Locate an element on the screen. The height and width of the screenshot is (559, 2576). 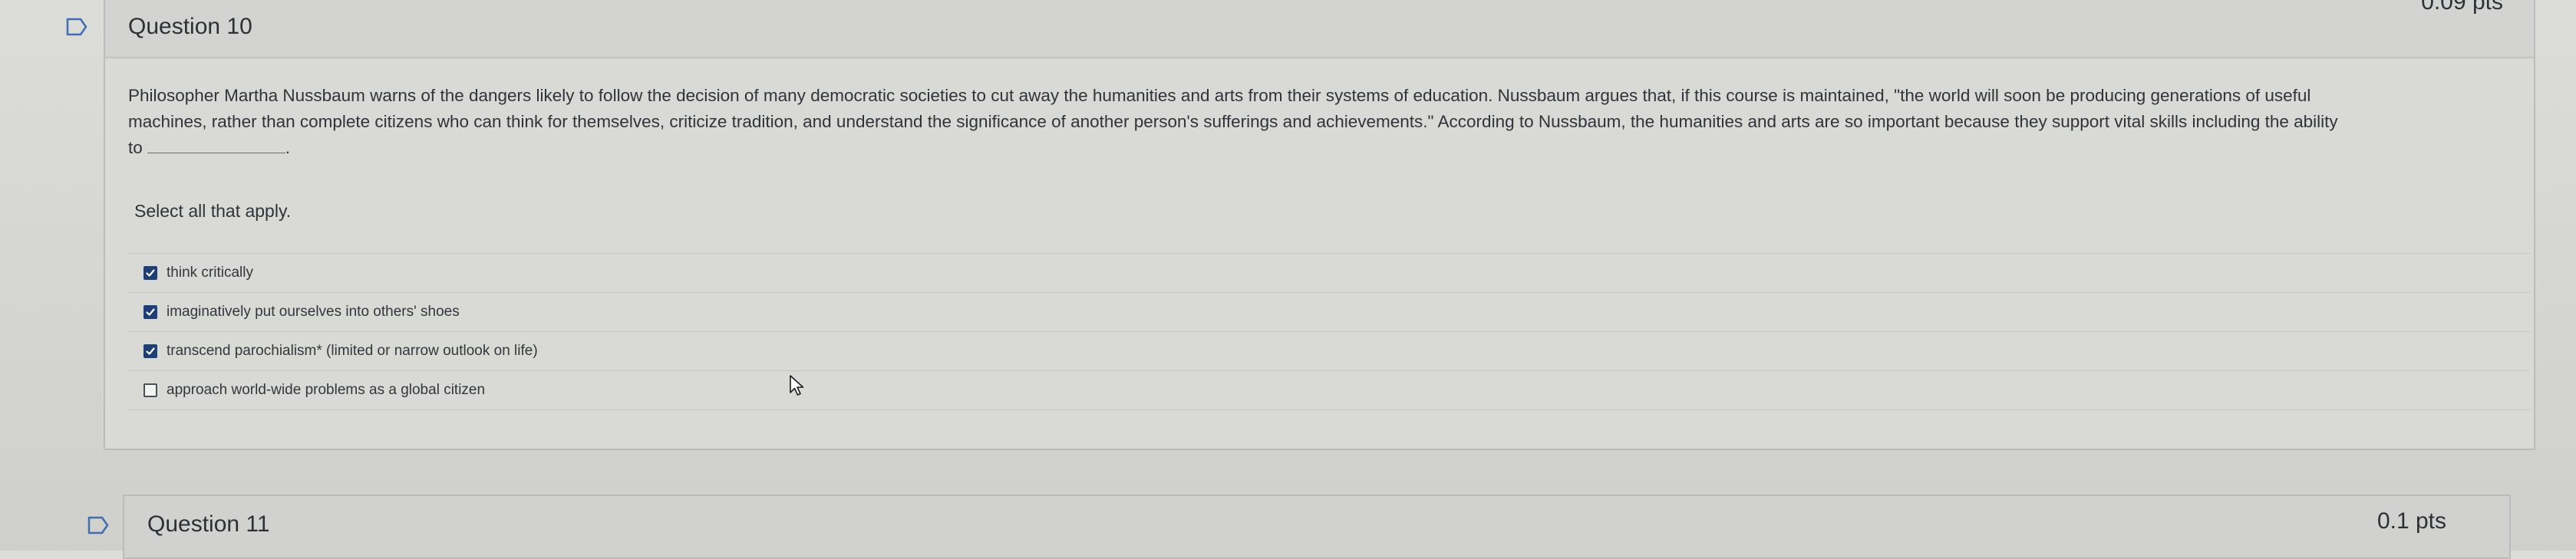
flag-question-11-icon is located at coordinates (98, 525).